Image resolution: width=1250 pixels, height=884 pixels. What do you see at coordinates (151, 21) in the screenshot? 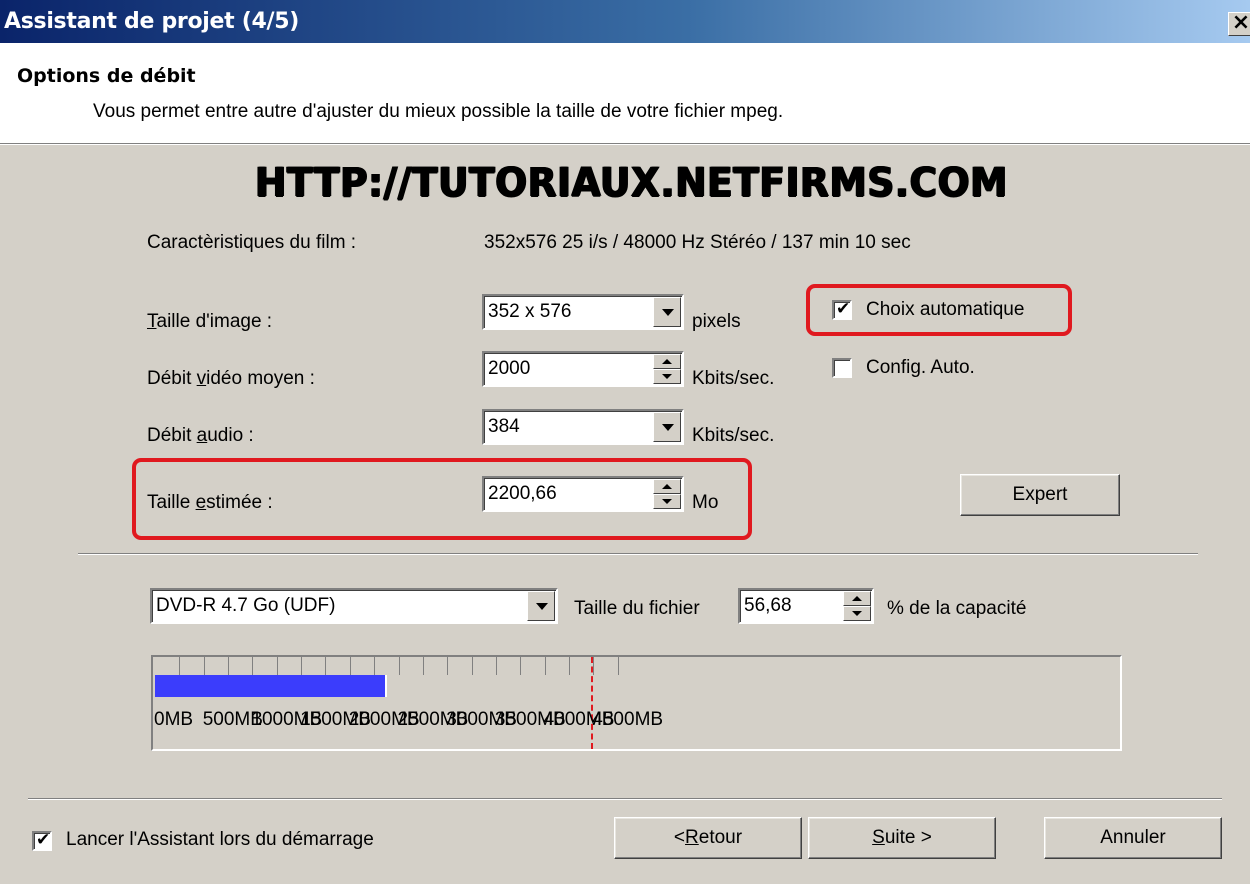
I see `window-title: Assistant de projet (4/5)` at bounding box center [151, 21].